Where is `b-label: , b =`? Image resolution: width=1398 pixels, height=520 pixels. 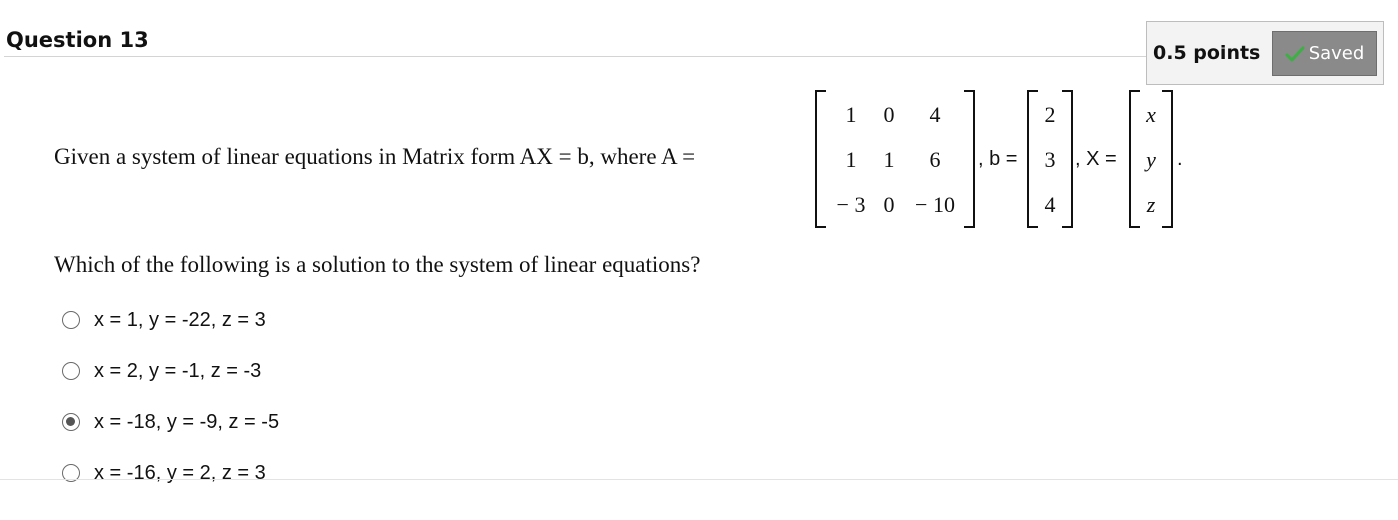
b-label: , b = is located at coordinates (998, 159).